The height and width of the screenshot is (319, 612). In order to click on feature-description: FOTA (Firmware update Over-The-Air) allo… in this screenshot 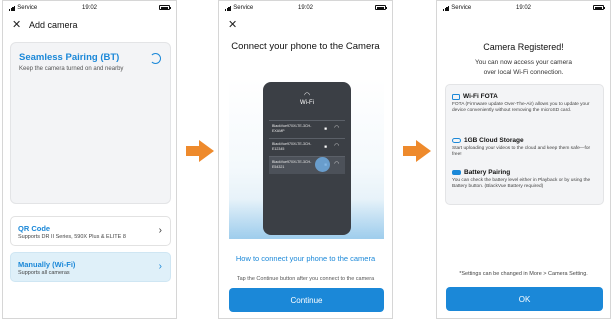, I will do `click(521, 108)`.